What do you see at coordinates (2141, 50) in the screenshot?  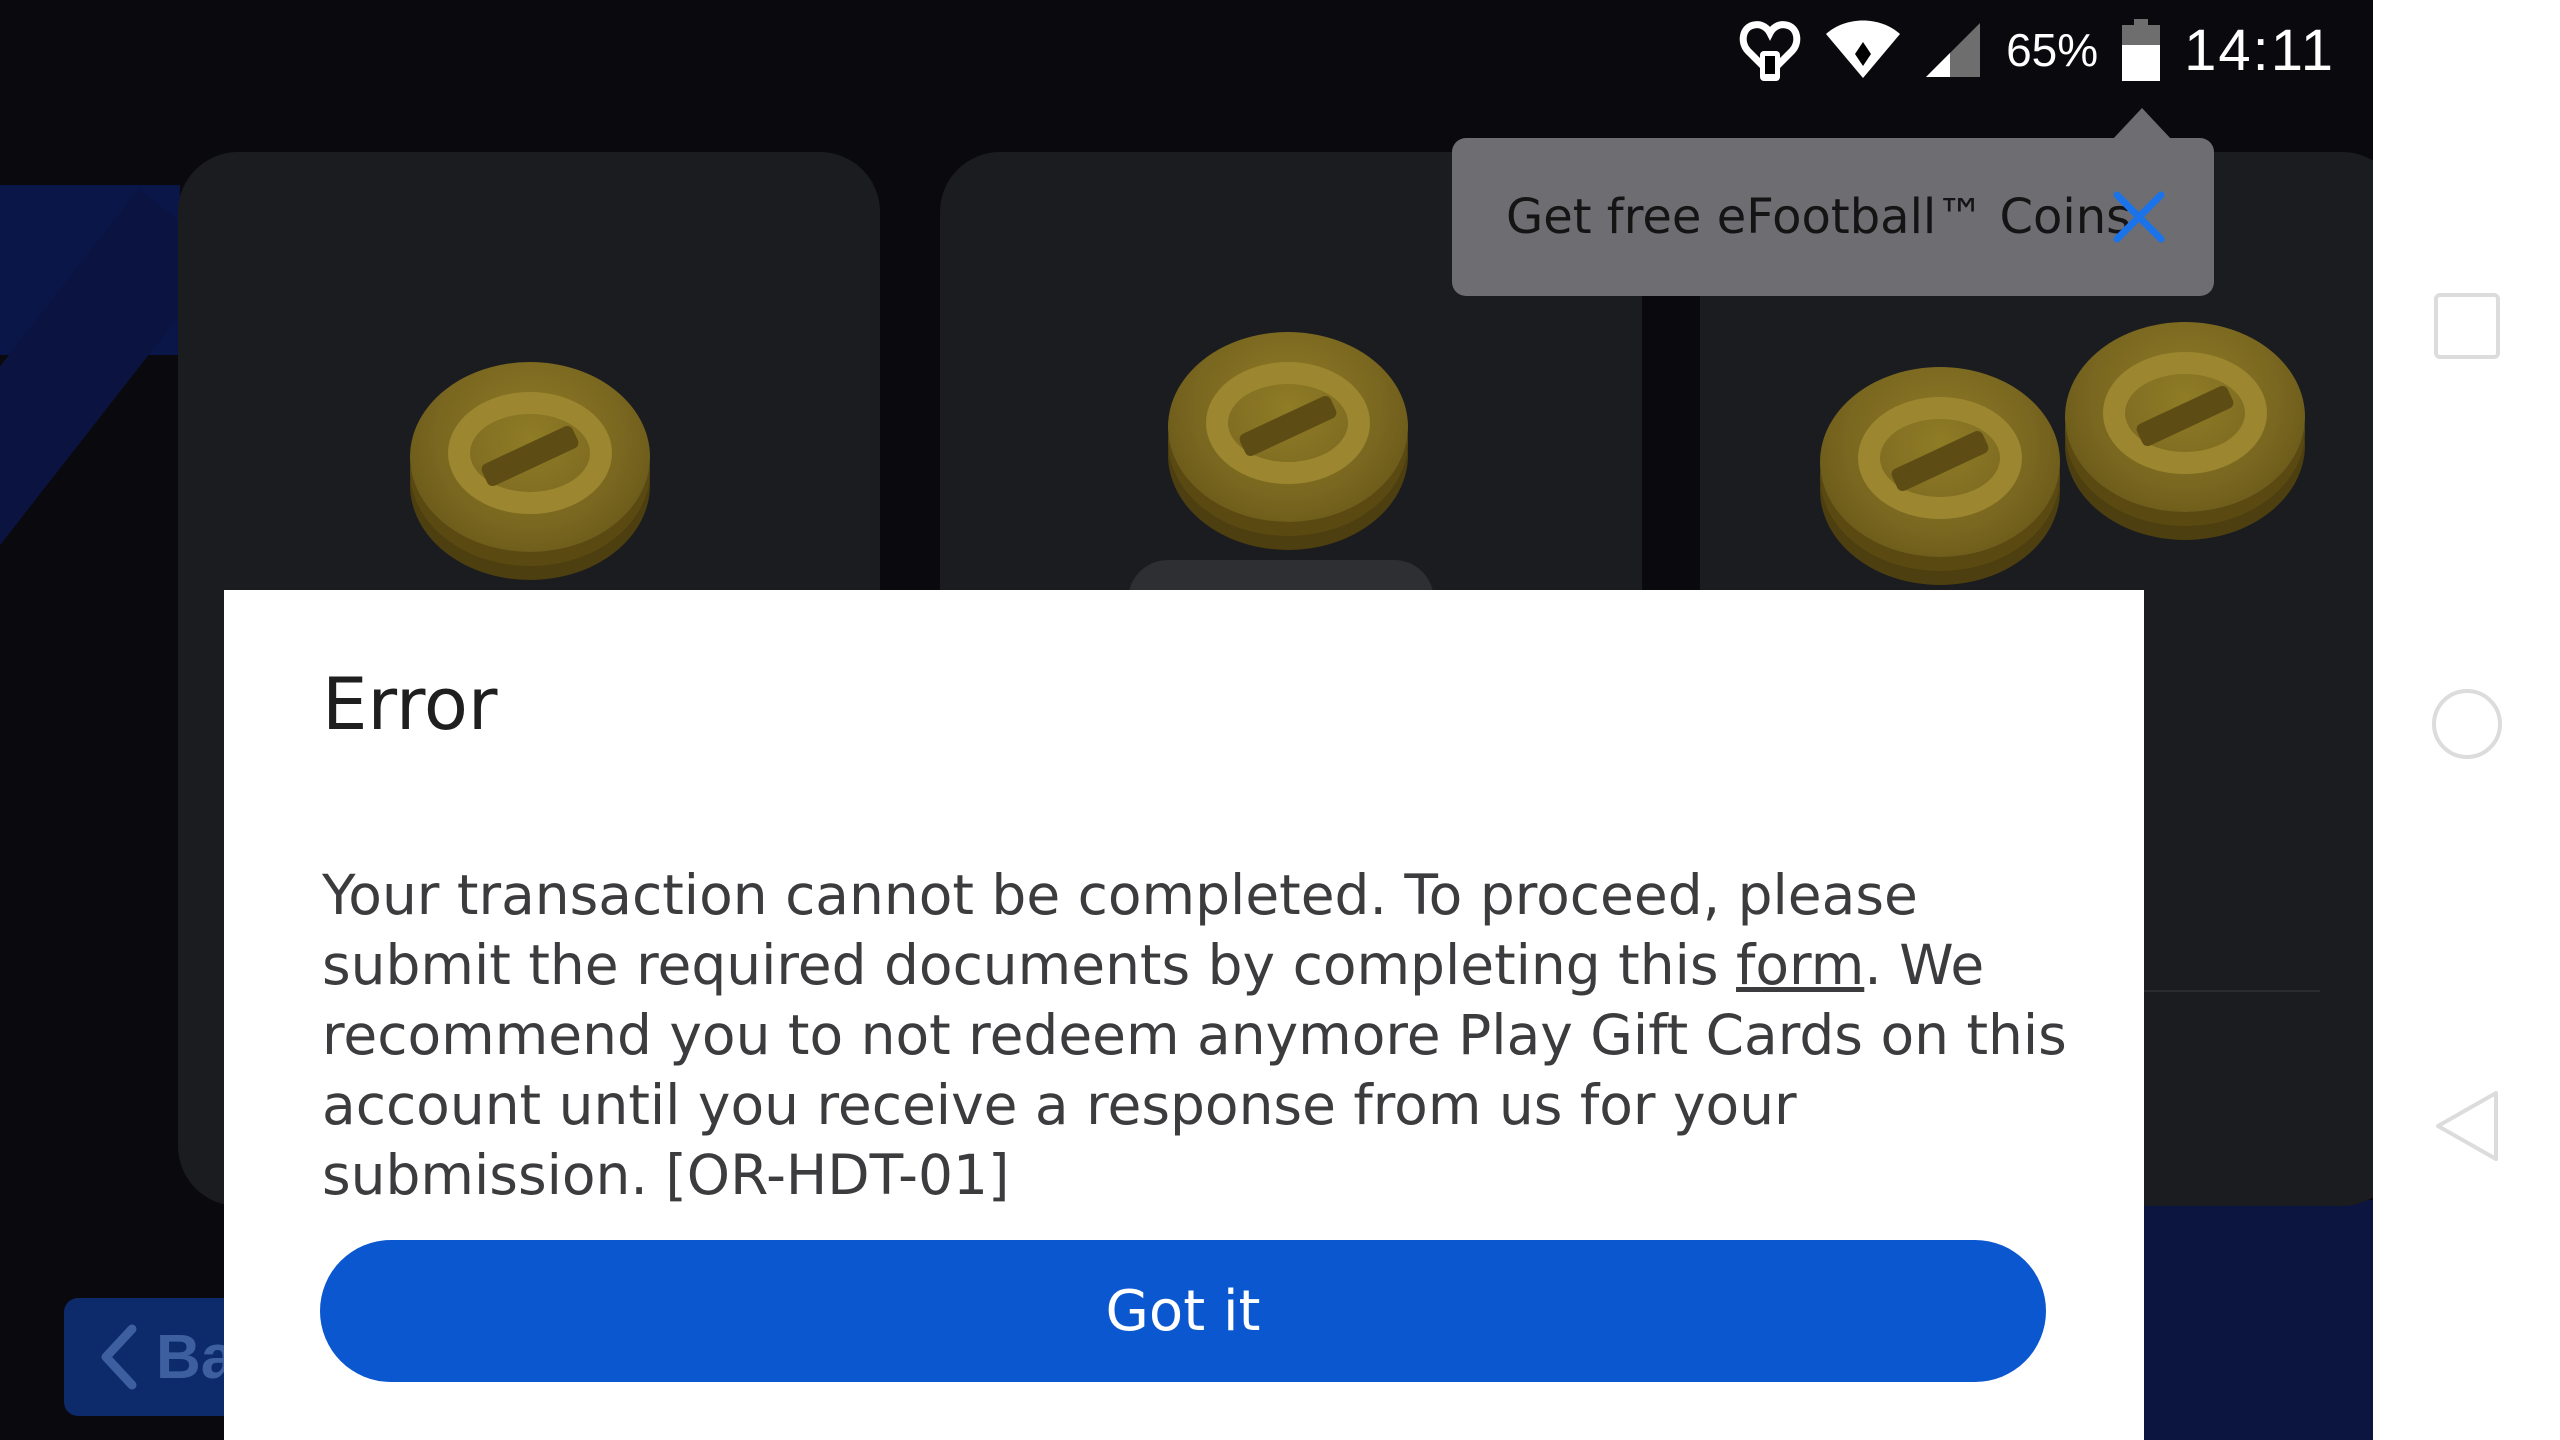 I see `battery-icon` at bounding box center [2141, 50].